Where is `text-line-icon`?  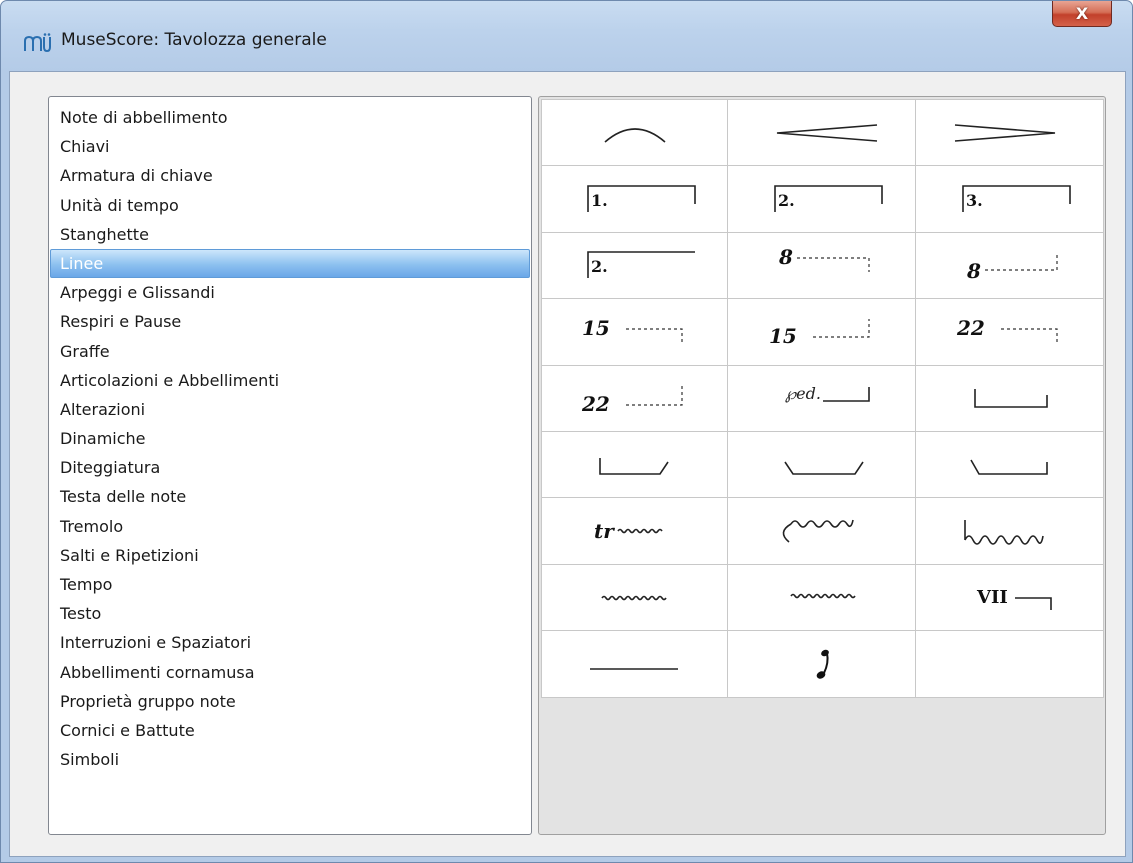
text-line-icon is located at coordinates (633, 669).